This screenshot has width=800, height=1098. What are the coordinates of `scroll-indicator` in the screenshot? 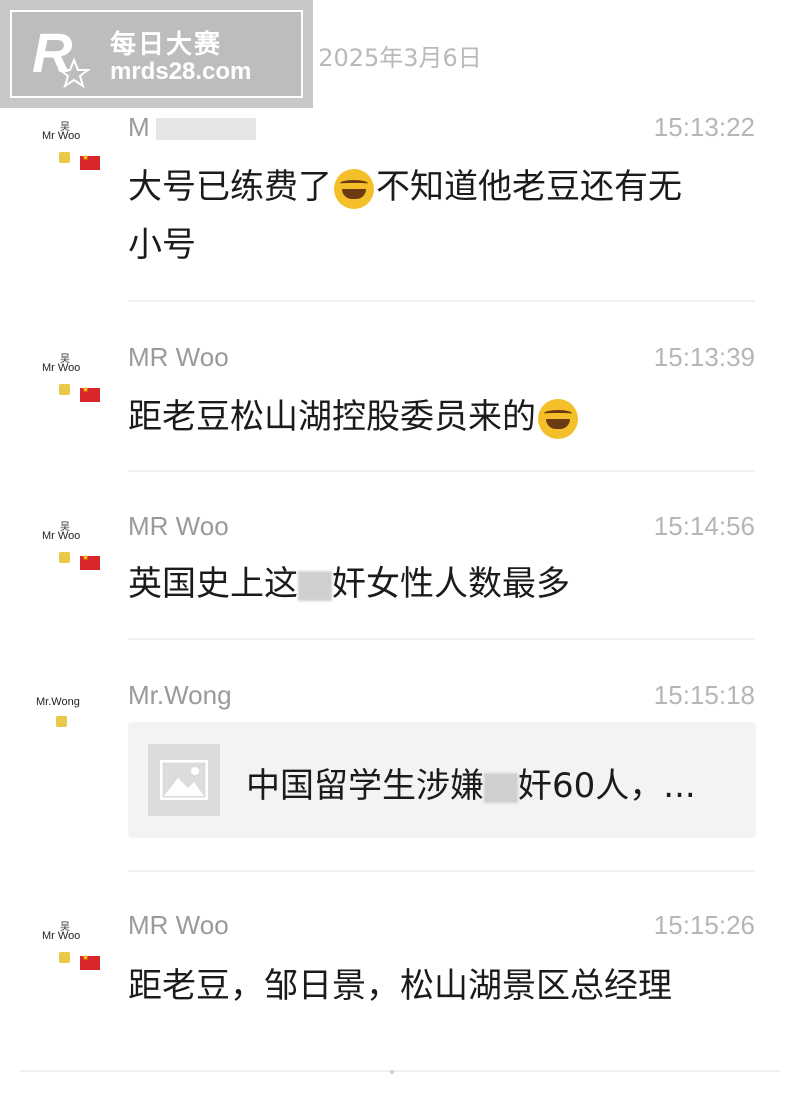 It's located at (392, 1072).